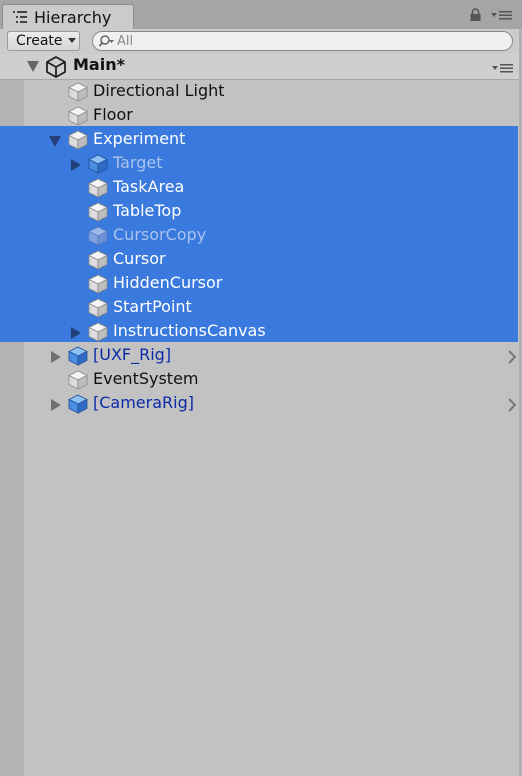 Image resolution: width=522 pixels, height=776 pixels. I want to click on hierarchy-item: Target, so click(261, 164).